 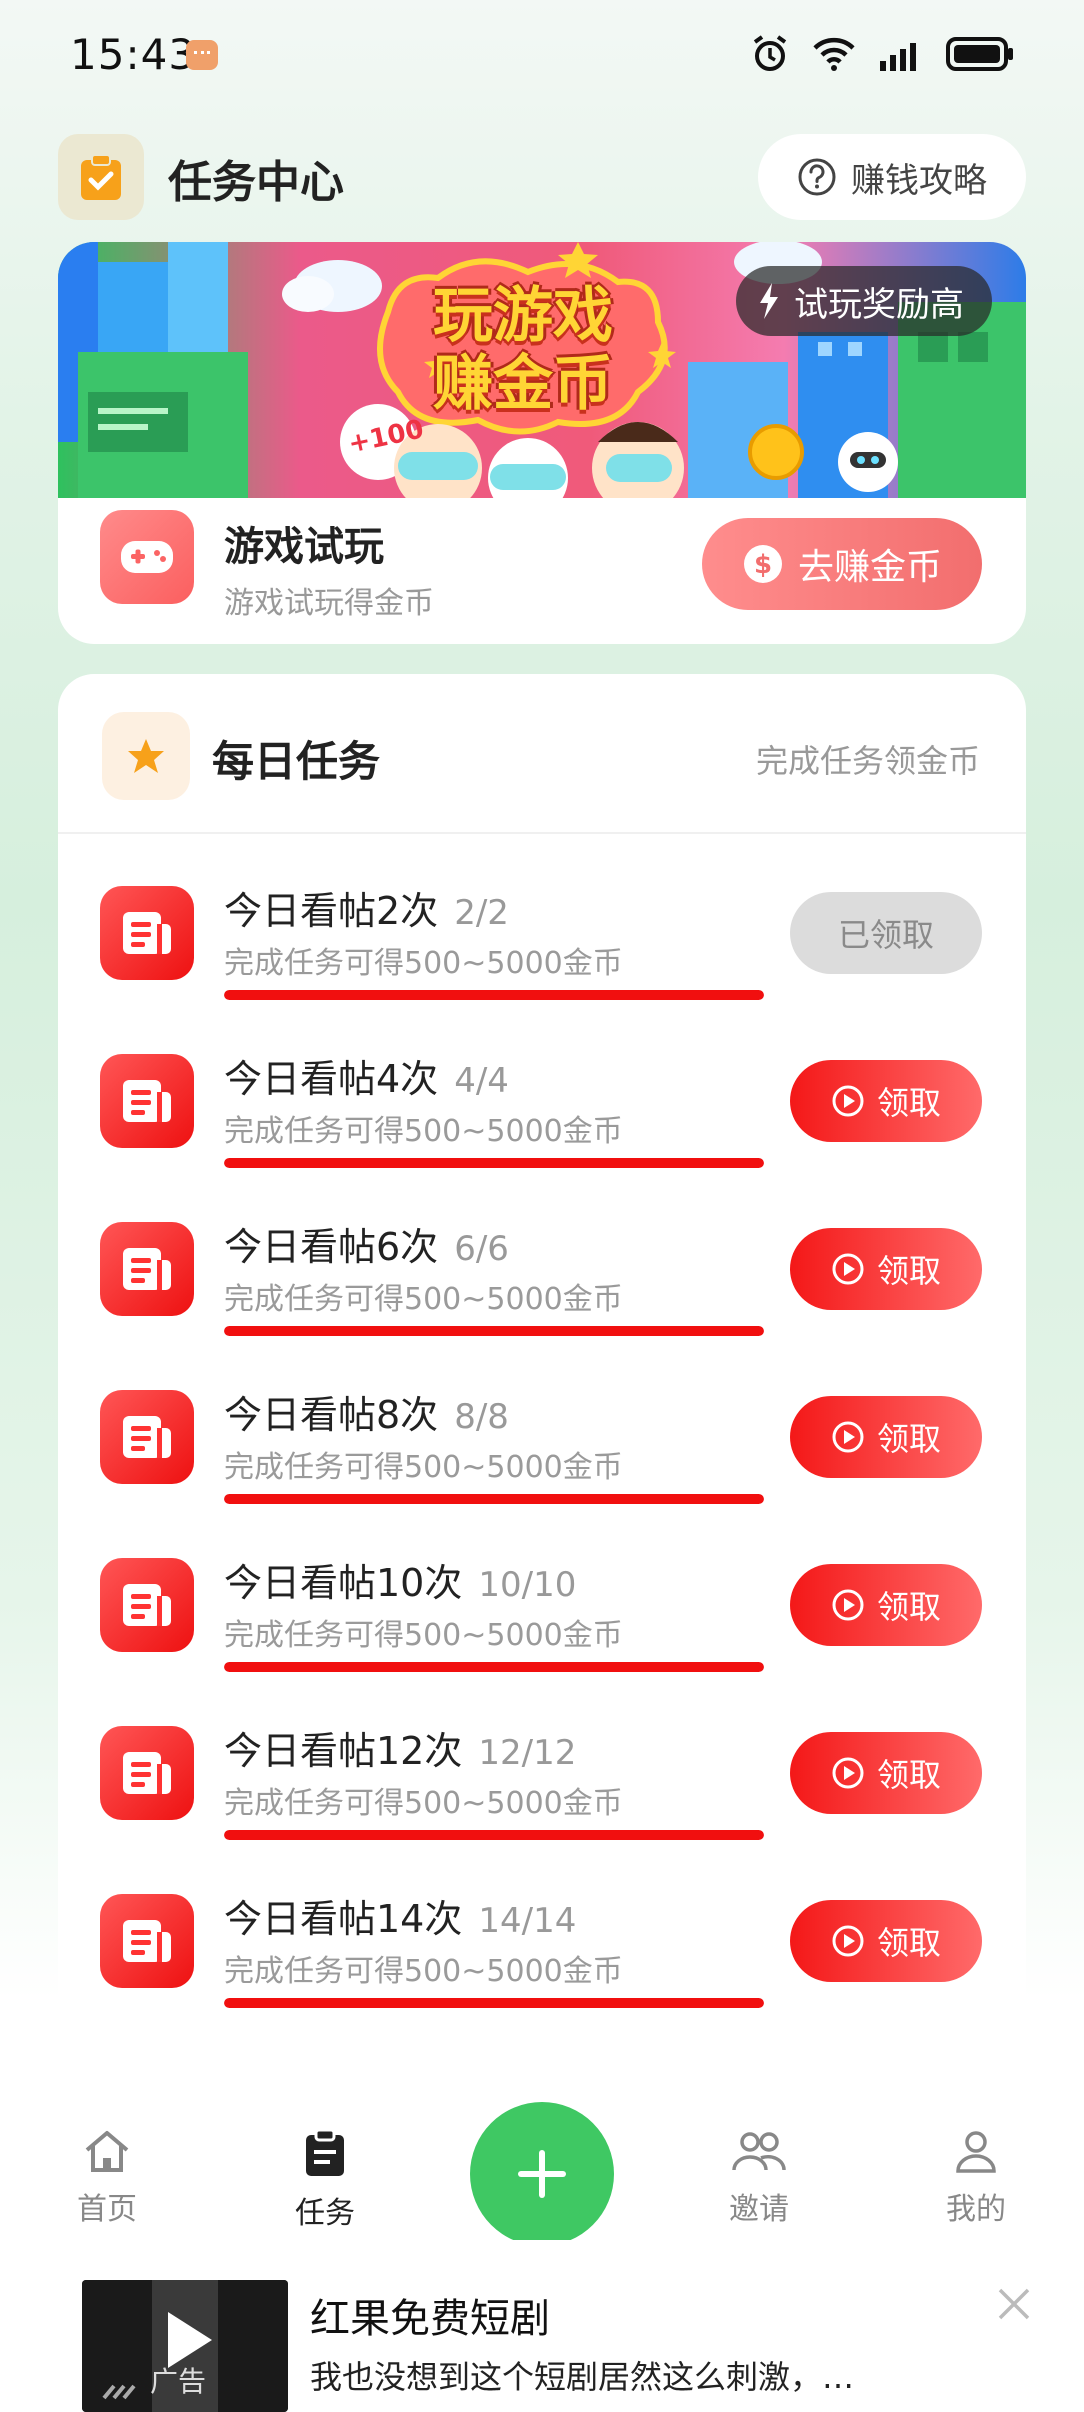 I want to click on nav-label-me: 我的, so click(x=976, y=2209).